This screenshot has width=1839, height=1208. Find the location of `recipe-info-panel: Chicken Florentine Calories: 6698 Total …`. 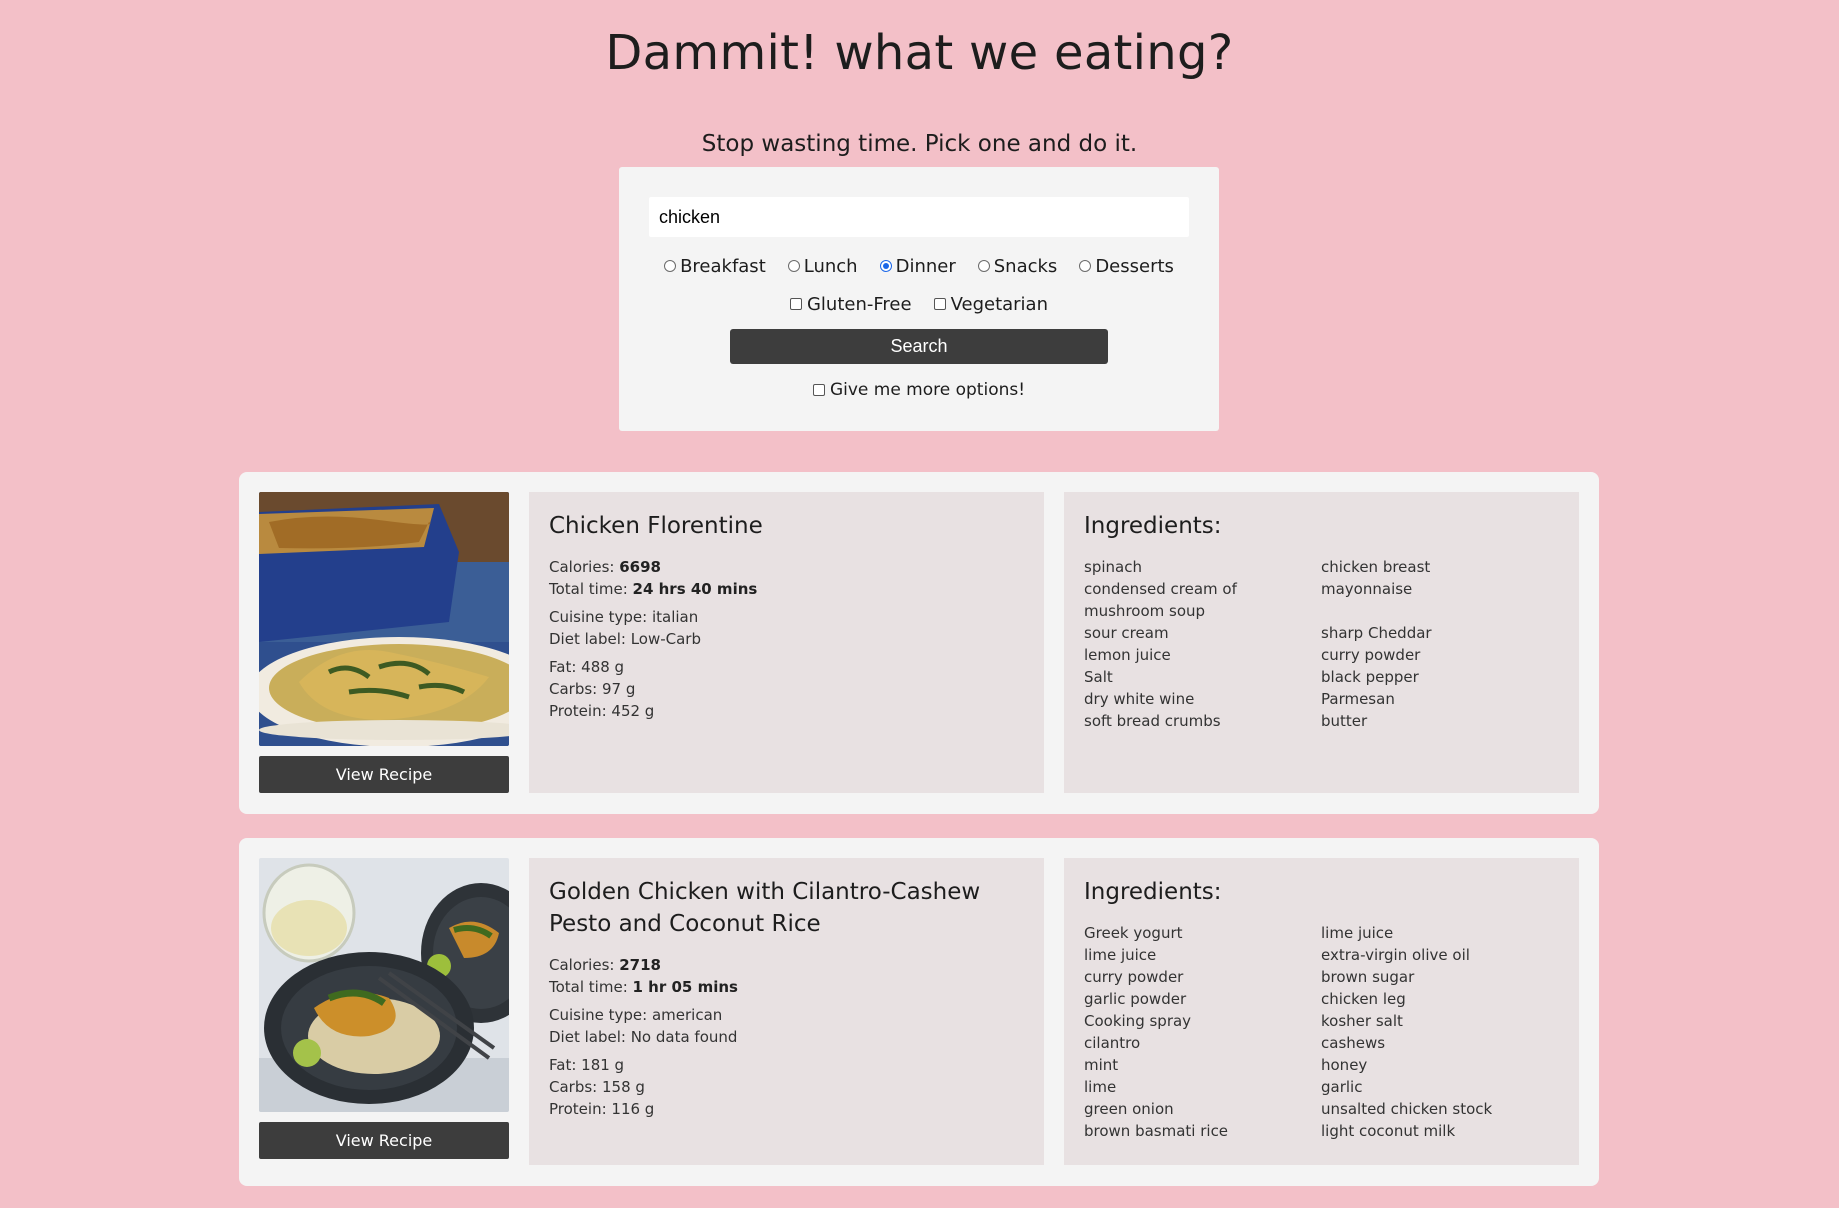

recipe-info-panel: Chicken Florentine Calories: 6698 Total … is located at coordinates (786, 642).